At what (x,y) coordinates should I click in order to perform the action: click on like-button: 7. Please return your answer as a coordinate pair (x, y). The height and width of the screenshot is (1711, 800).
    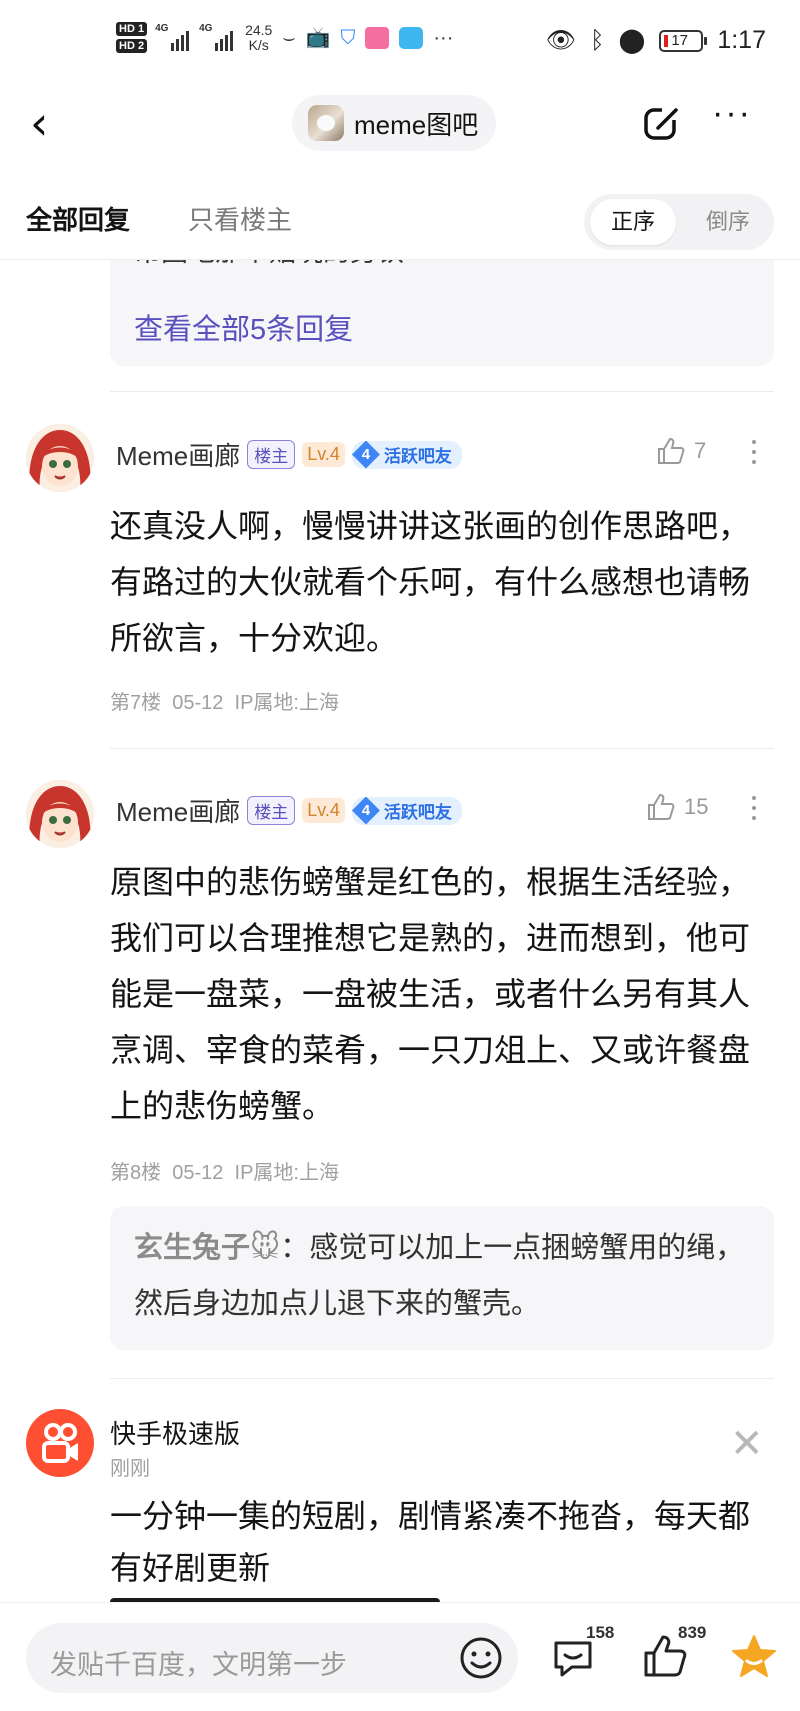
    Looking at the image, I should click on (681, 451).